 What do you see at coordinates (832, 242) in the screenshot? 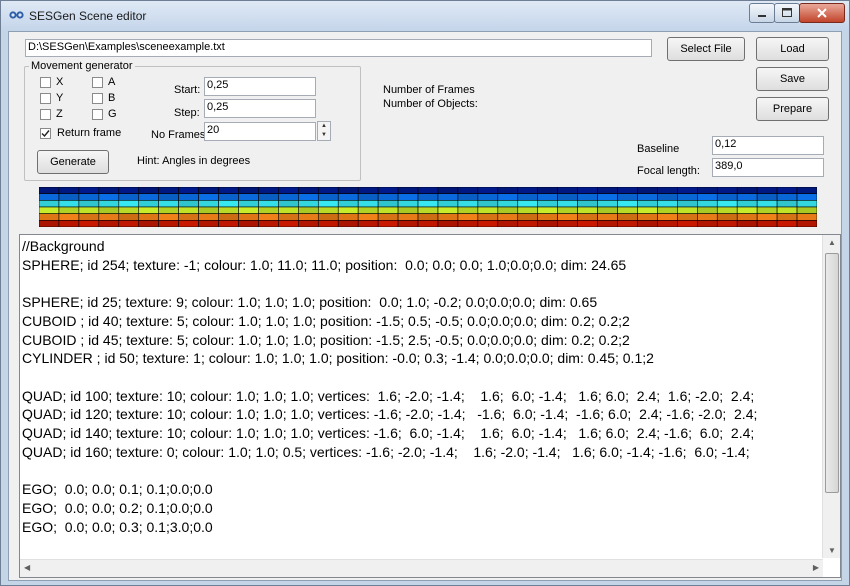
I see `scroll-up-icon: ▲` at bounding box center [832, 242].